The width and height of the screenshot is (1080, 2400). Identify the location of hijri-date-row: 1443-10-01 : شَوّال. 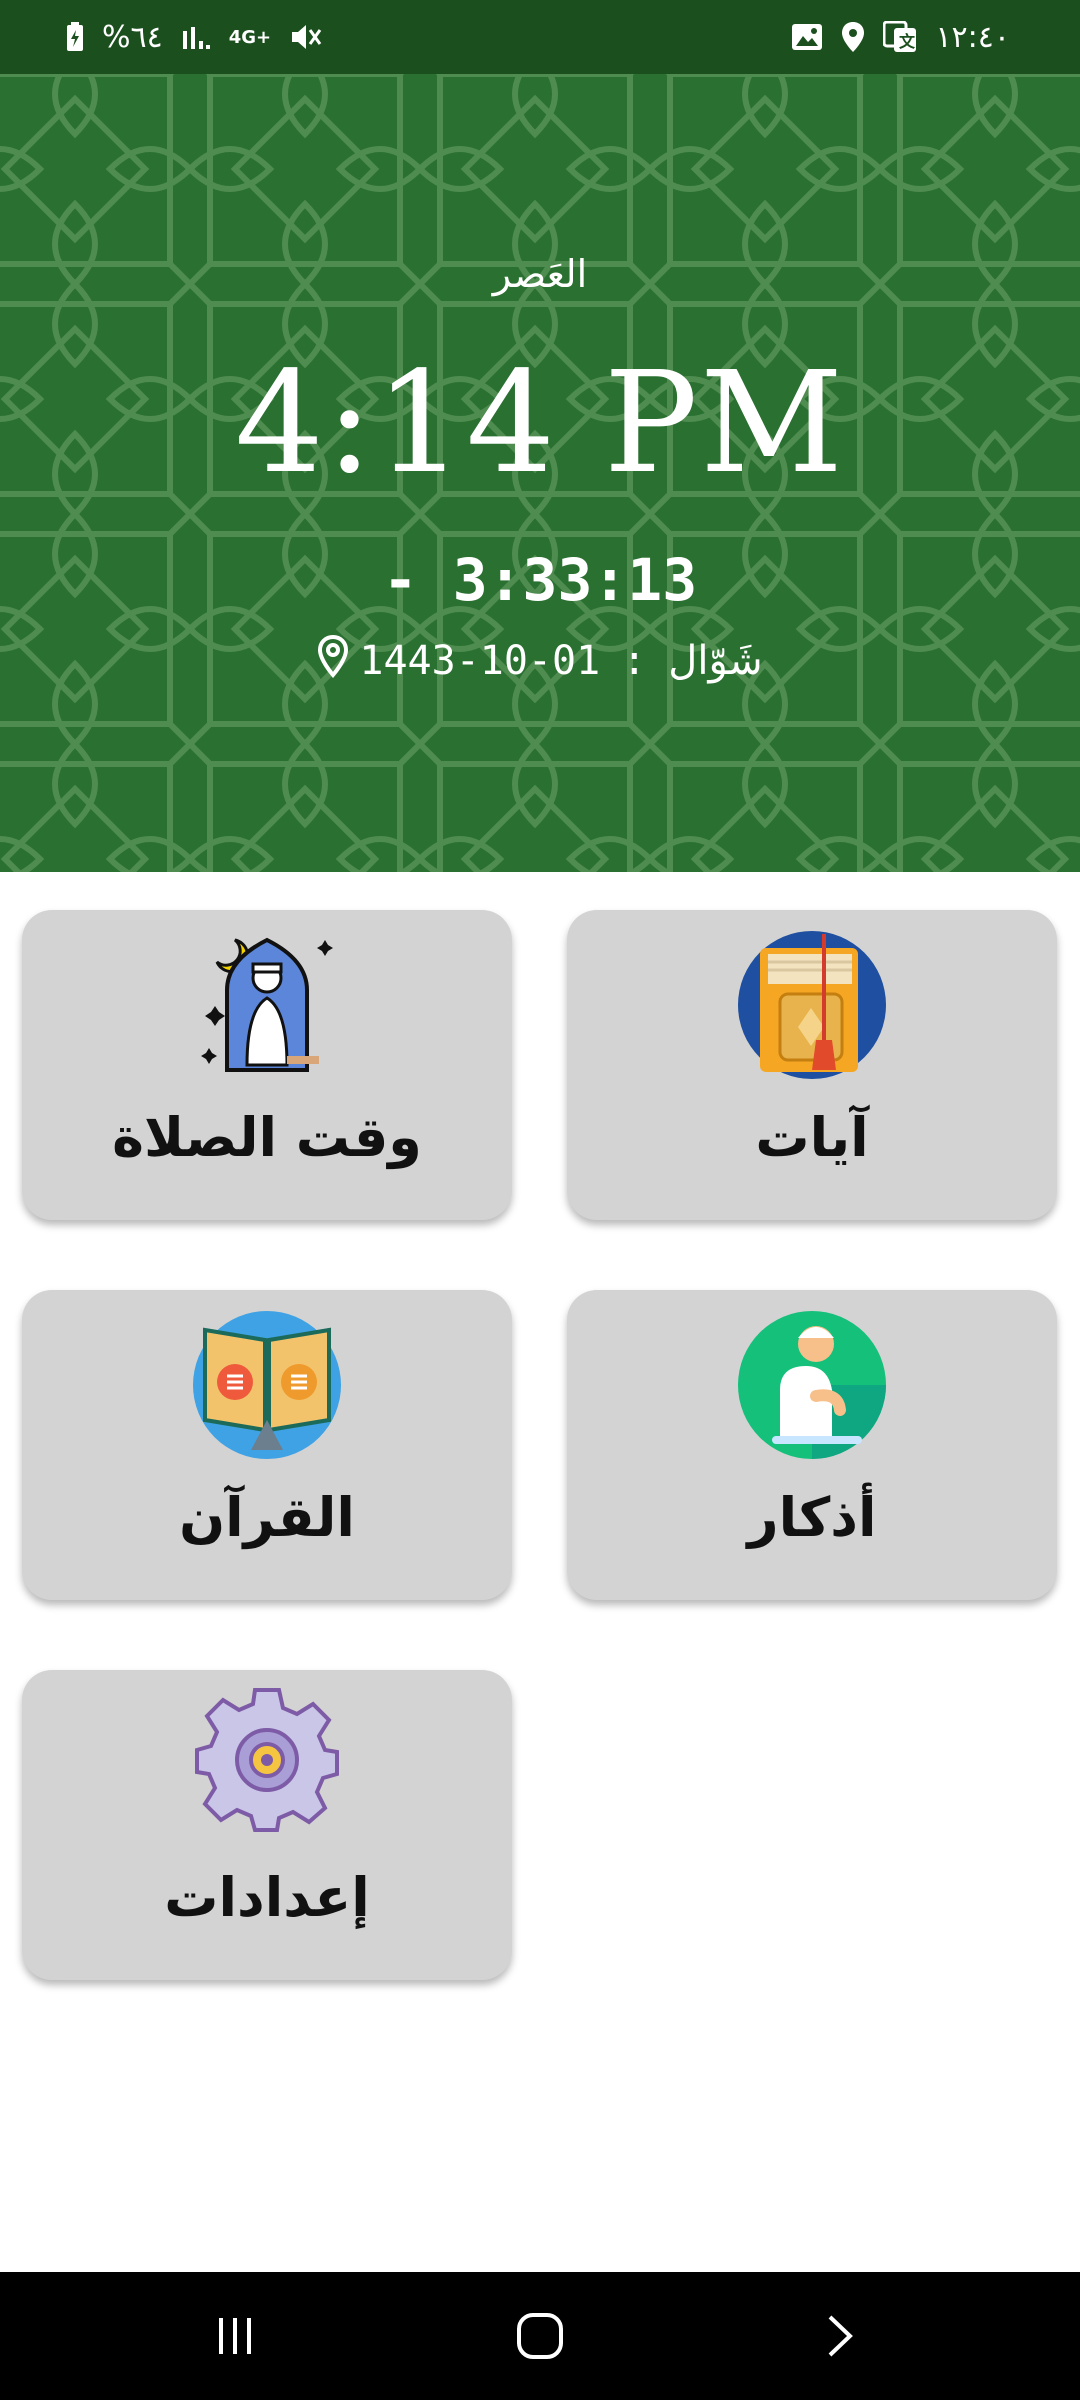
(540, 661).